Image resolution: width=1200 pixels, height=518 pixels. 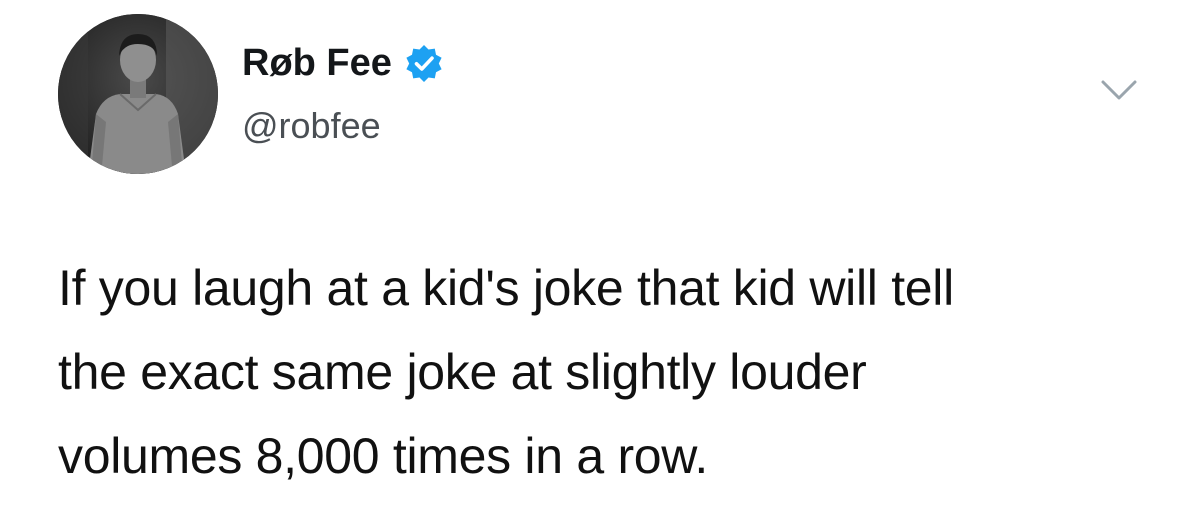 What do you see at coordinates (424, 63) in the screenshot?
I see `verified-badge-icon` at bounding box center [424, 63].